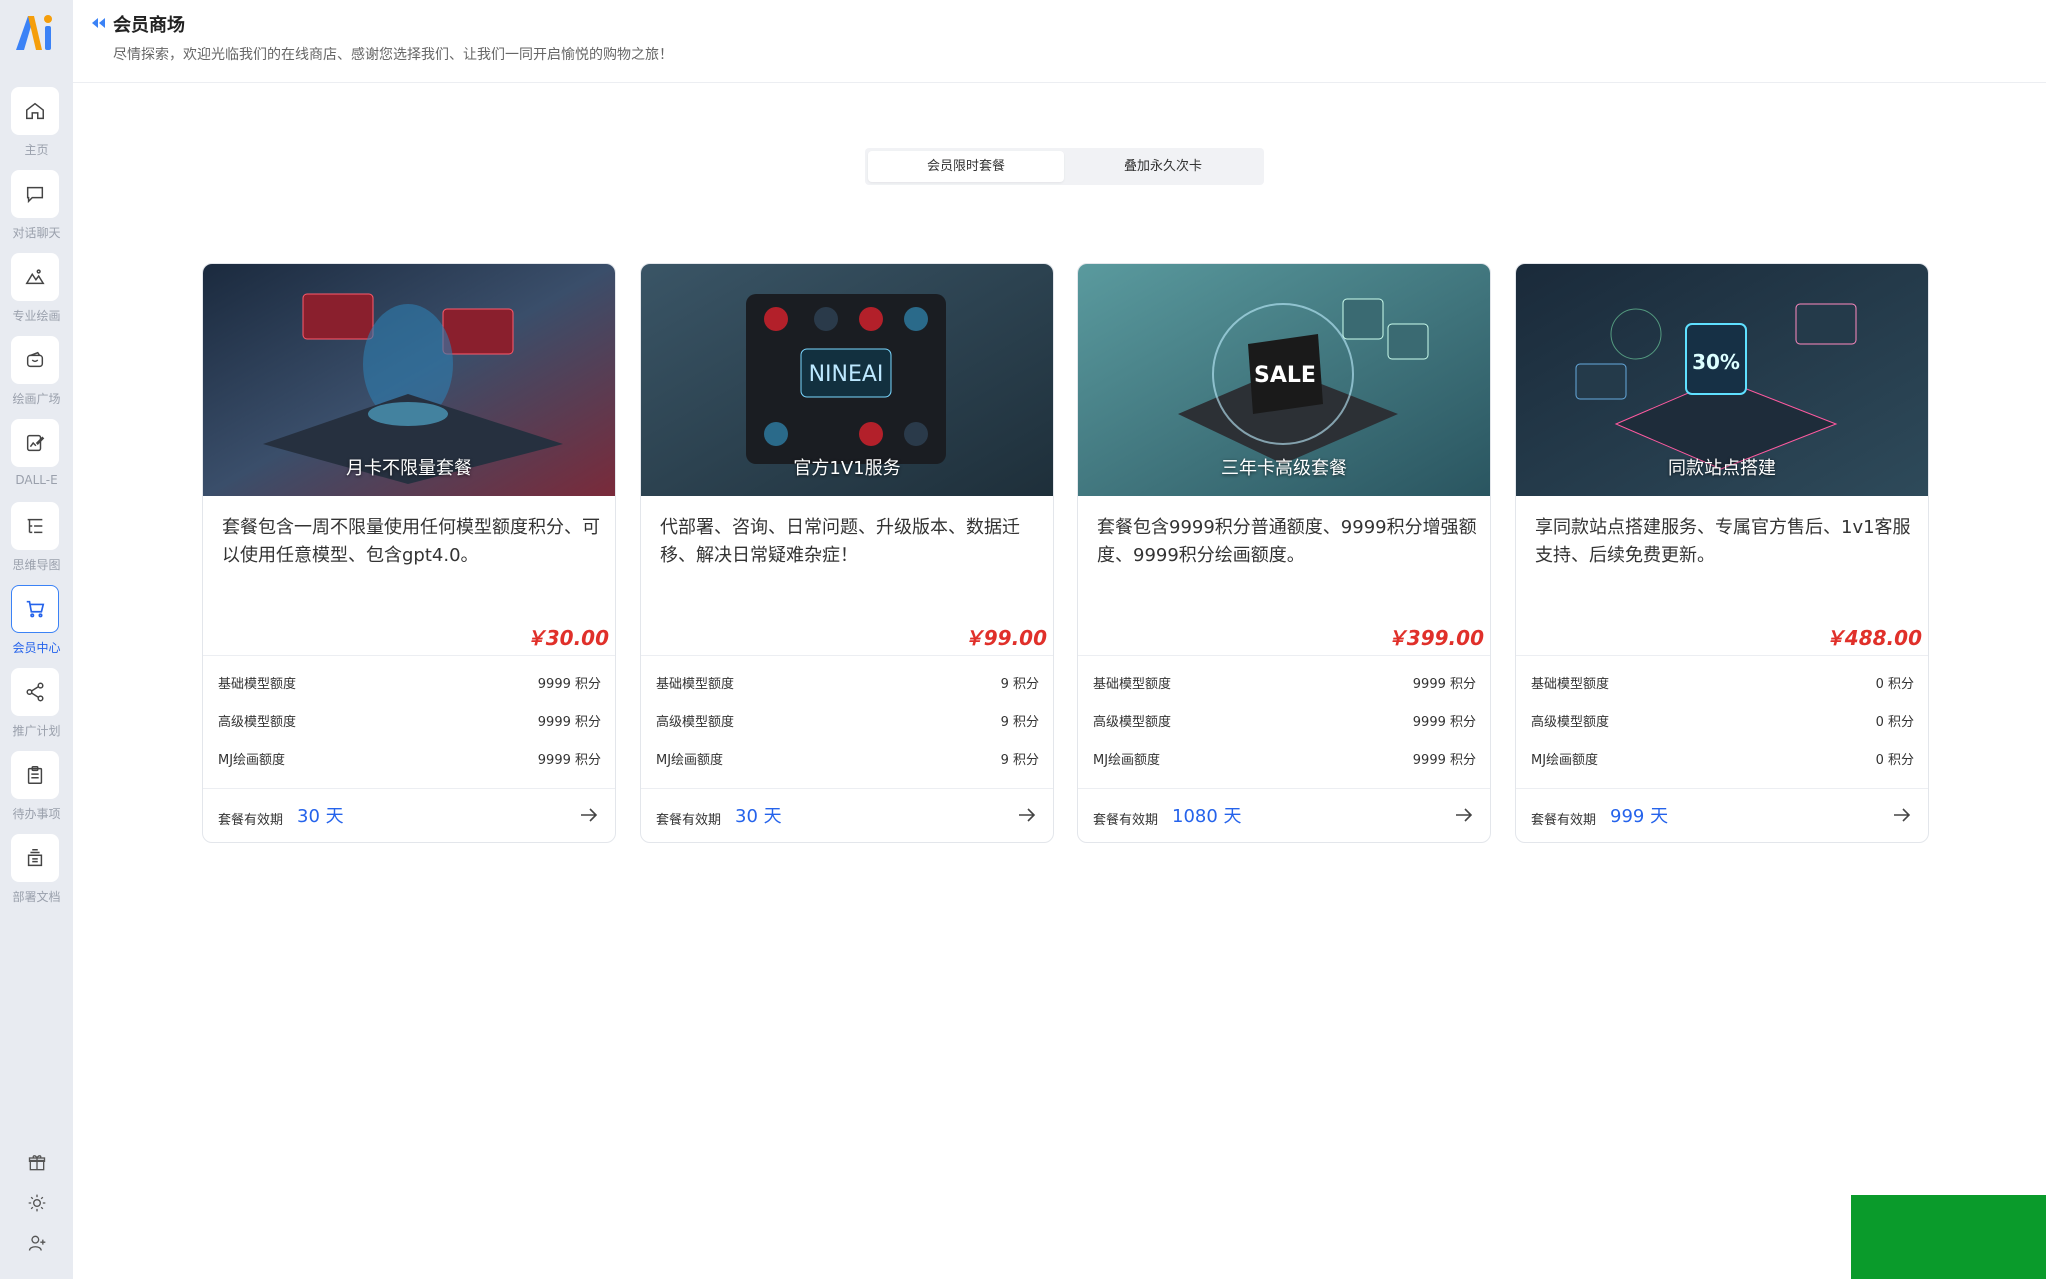 The width and height of the screenshot is (2046, 1279). What do you see at coordinates (36, 1243) in the screenshot?
I see `user-add-icon` at bounding box center [36, 1243].